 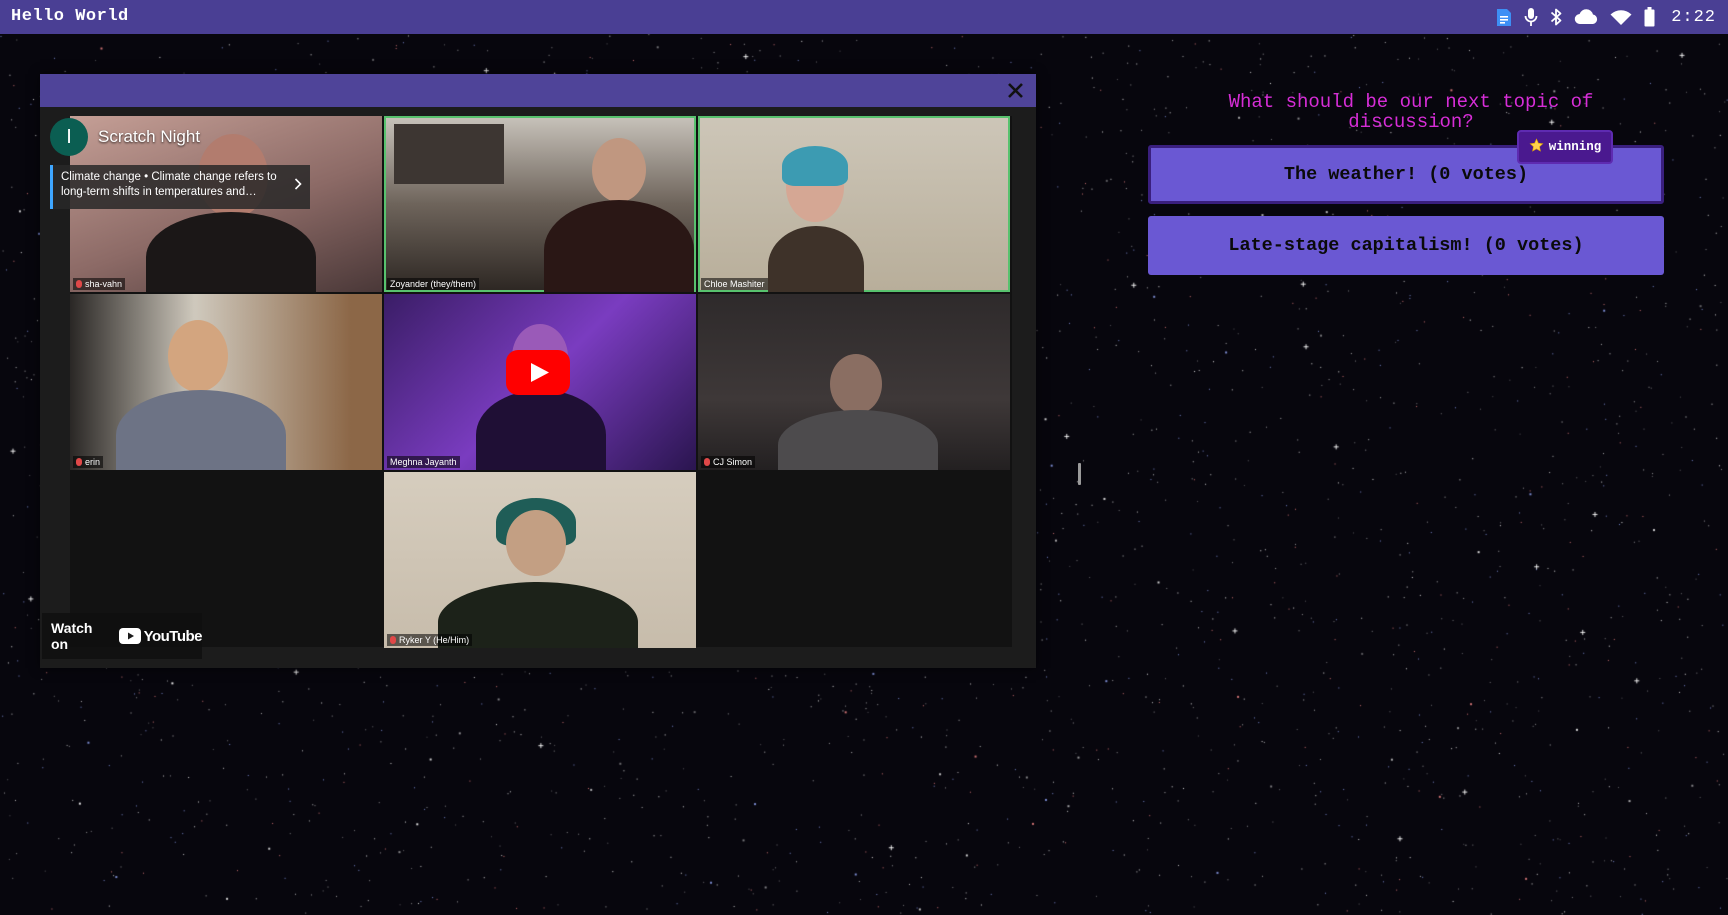 I want to click on poll-option-label: Late-stage capitalism! (0 votes), so click(x=1406, y=245).